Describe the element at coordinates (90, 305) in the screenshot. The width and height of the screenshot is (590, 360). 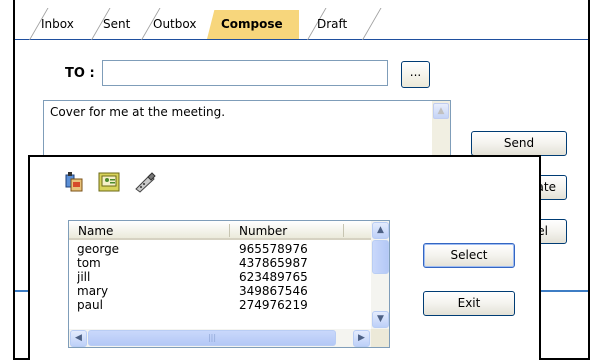
I see `contact-name: paul` at that location.